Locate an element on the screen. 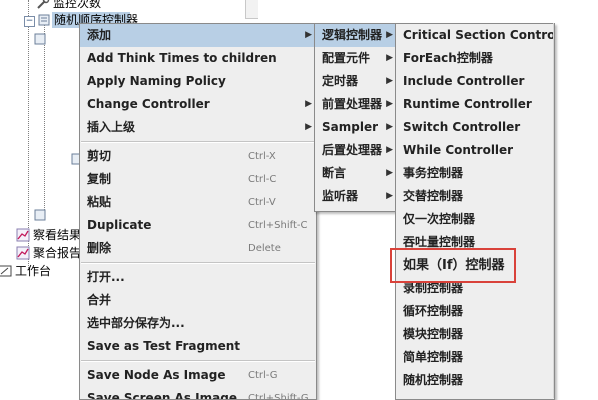 Image resolution: width=598 pixels, height=400 pixels. menu-item-label: Add Think Times to children is located at coordinates (182, 58).